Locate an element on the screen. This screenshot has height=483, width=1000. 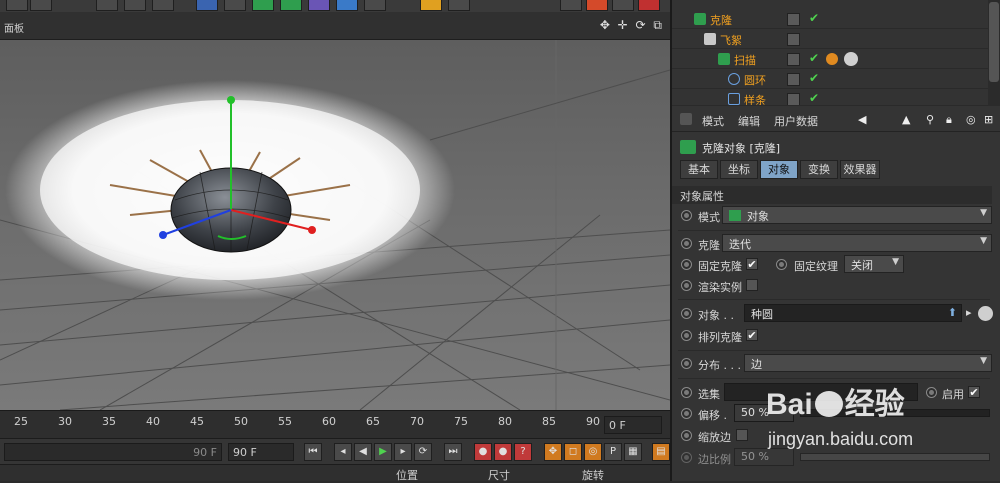
menu-mode: 模式 is located at coordinates (713, 121).